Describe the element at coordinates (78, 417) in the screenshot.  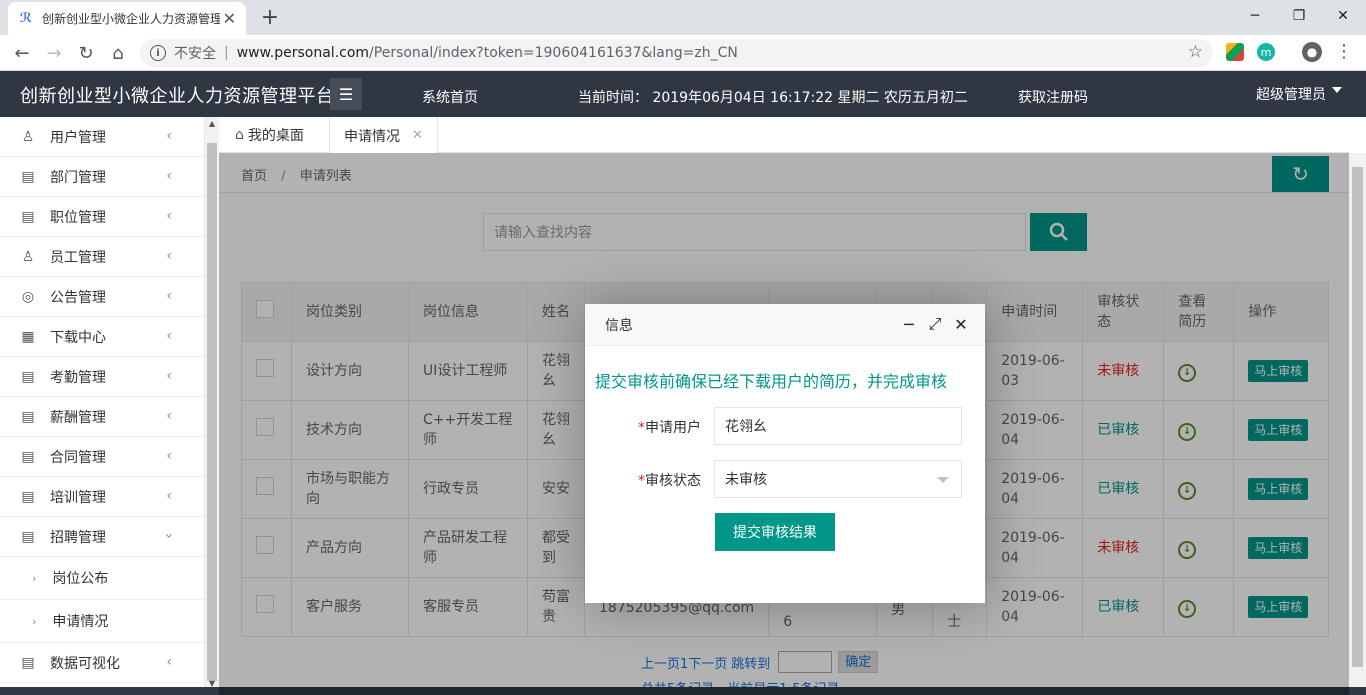
I see `sidebar-item-label: 薪酬管理` at that location.